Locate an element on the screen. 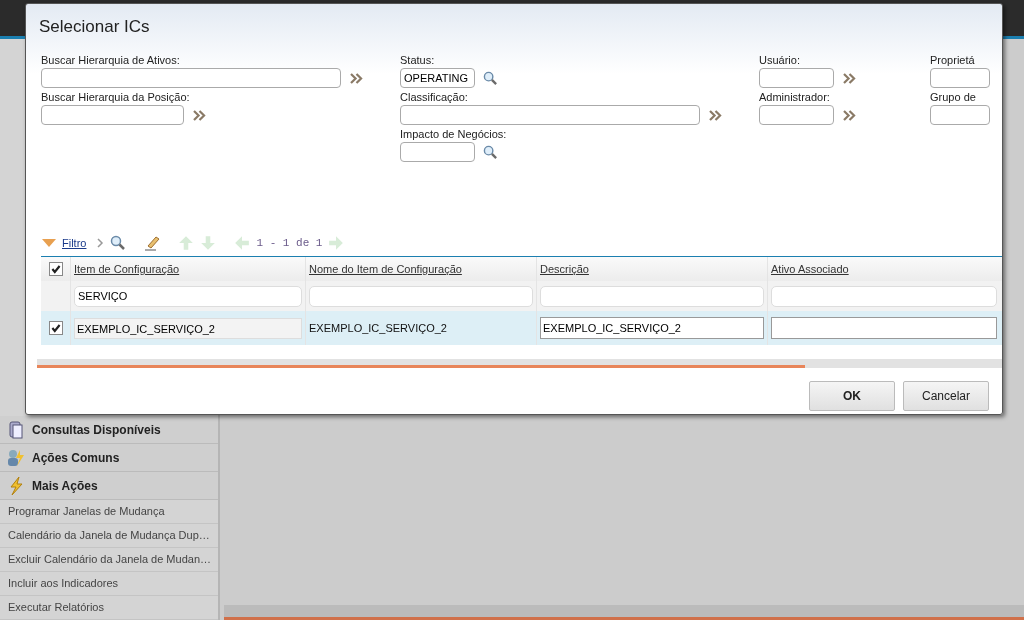  people-lightning-icon is located at coordinates (16, 457).